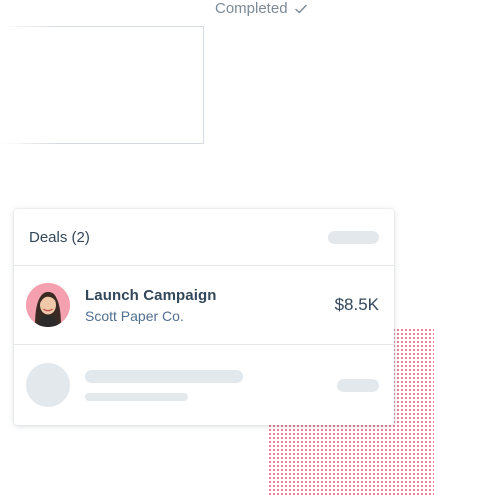 The image size is (495, 496). I want to click on deal-row-loading, so click(204, 385).